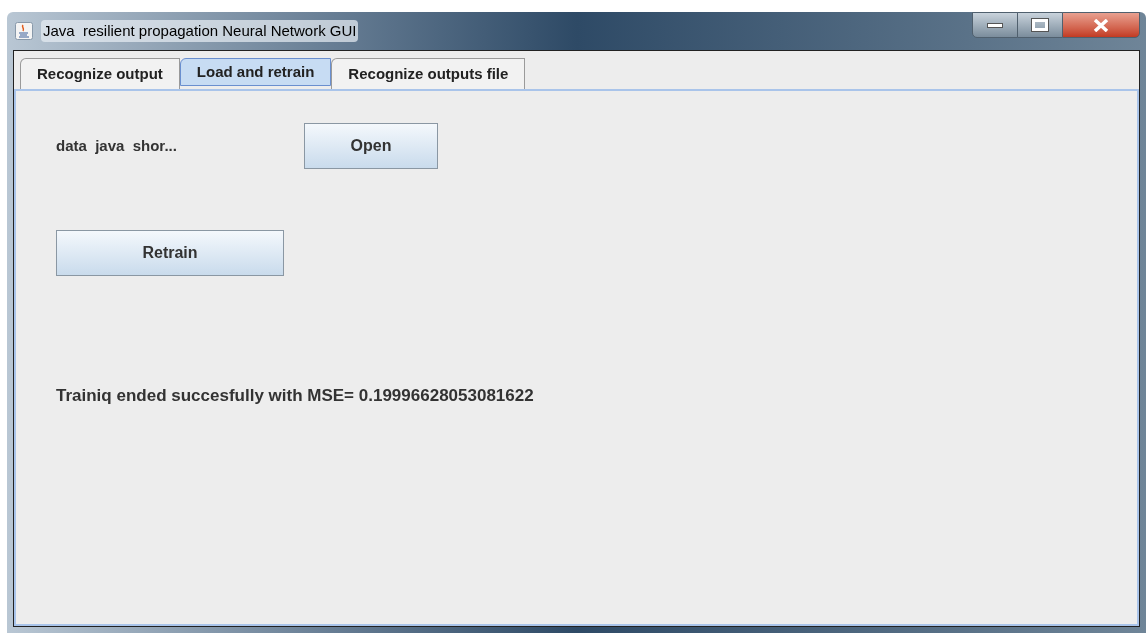 The width and height of the screenshot is (1146, 633). I want to click on status-message: Trainiq ended succesfully with MSE= 0.19996628053081622, so click(295, 396).